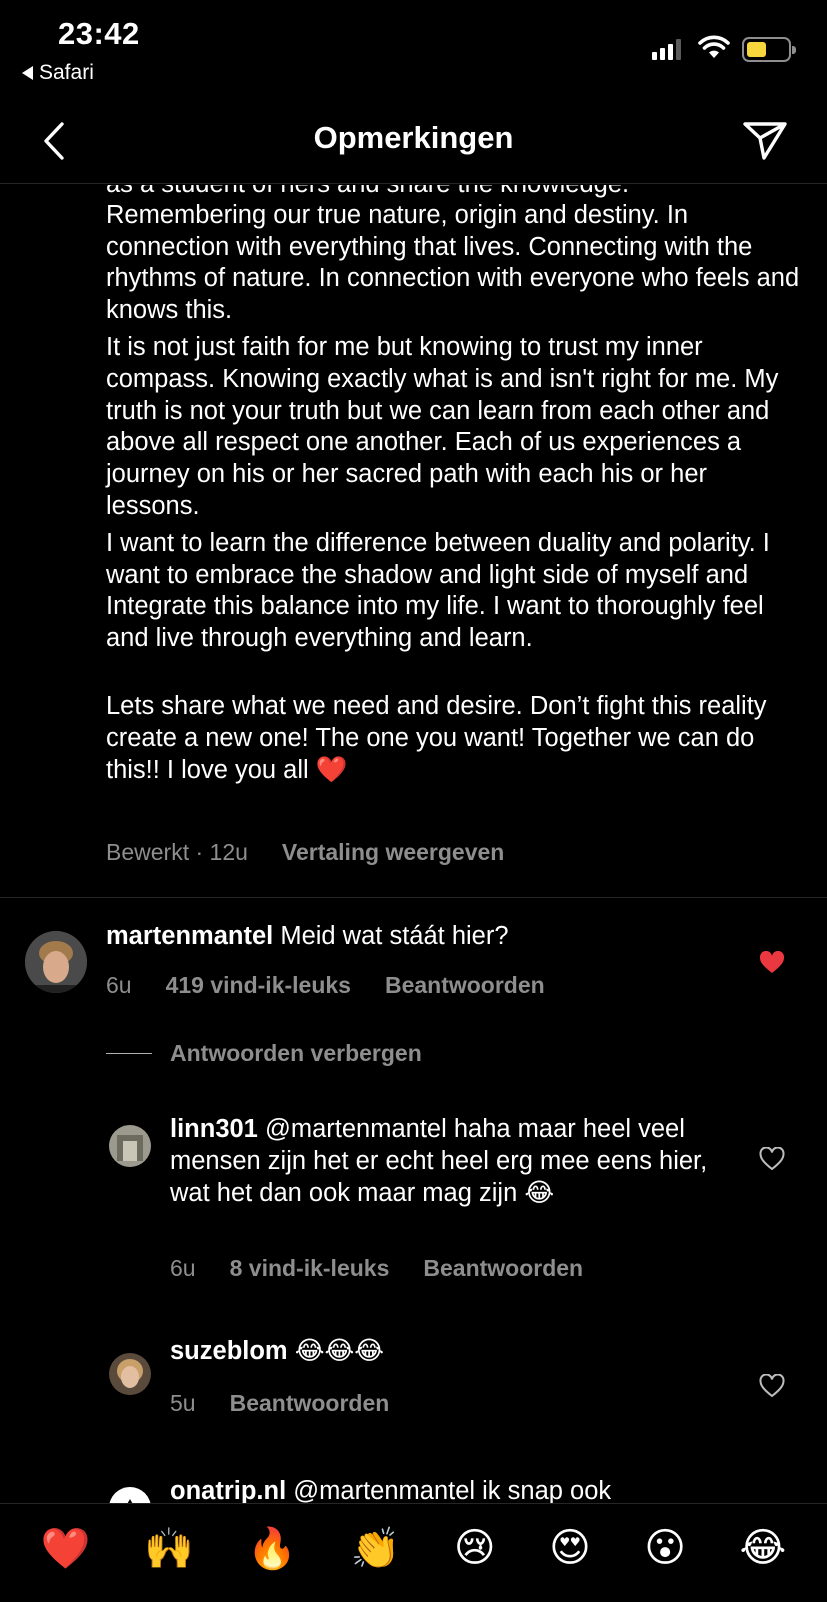 This screenshot has width=827, height=1602. What do you see at coordinates (183, 1403) in the screenshot?
I see `comment-time: 5u` at bounding box center [183, 1403].